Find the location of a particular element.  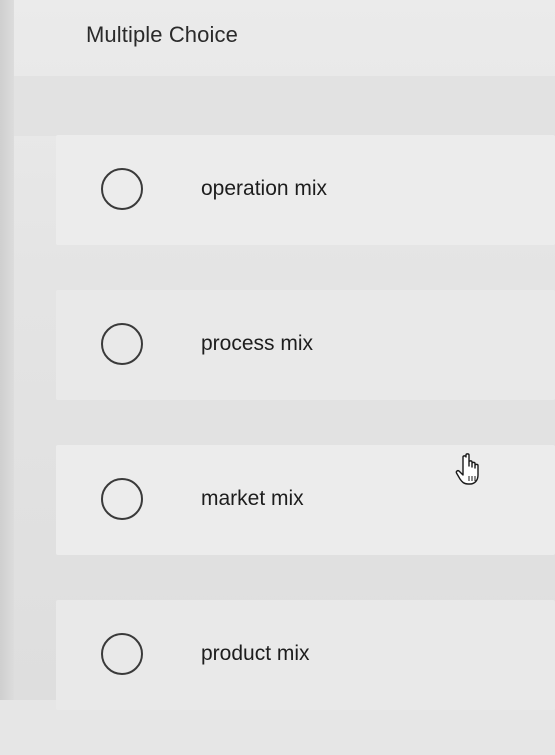

answer-label-1: operation mix is located at coordinates (264, 188).